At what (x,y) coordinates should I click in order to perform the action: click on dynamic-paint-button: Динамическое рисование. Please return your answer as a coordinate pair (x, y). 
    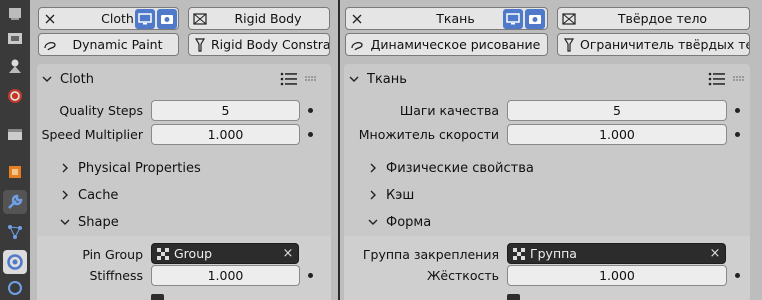
    Looking at the image, I should click on (446, 44).